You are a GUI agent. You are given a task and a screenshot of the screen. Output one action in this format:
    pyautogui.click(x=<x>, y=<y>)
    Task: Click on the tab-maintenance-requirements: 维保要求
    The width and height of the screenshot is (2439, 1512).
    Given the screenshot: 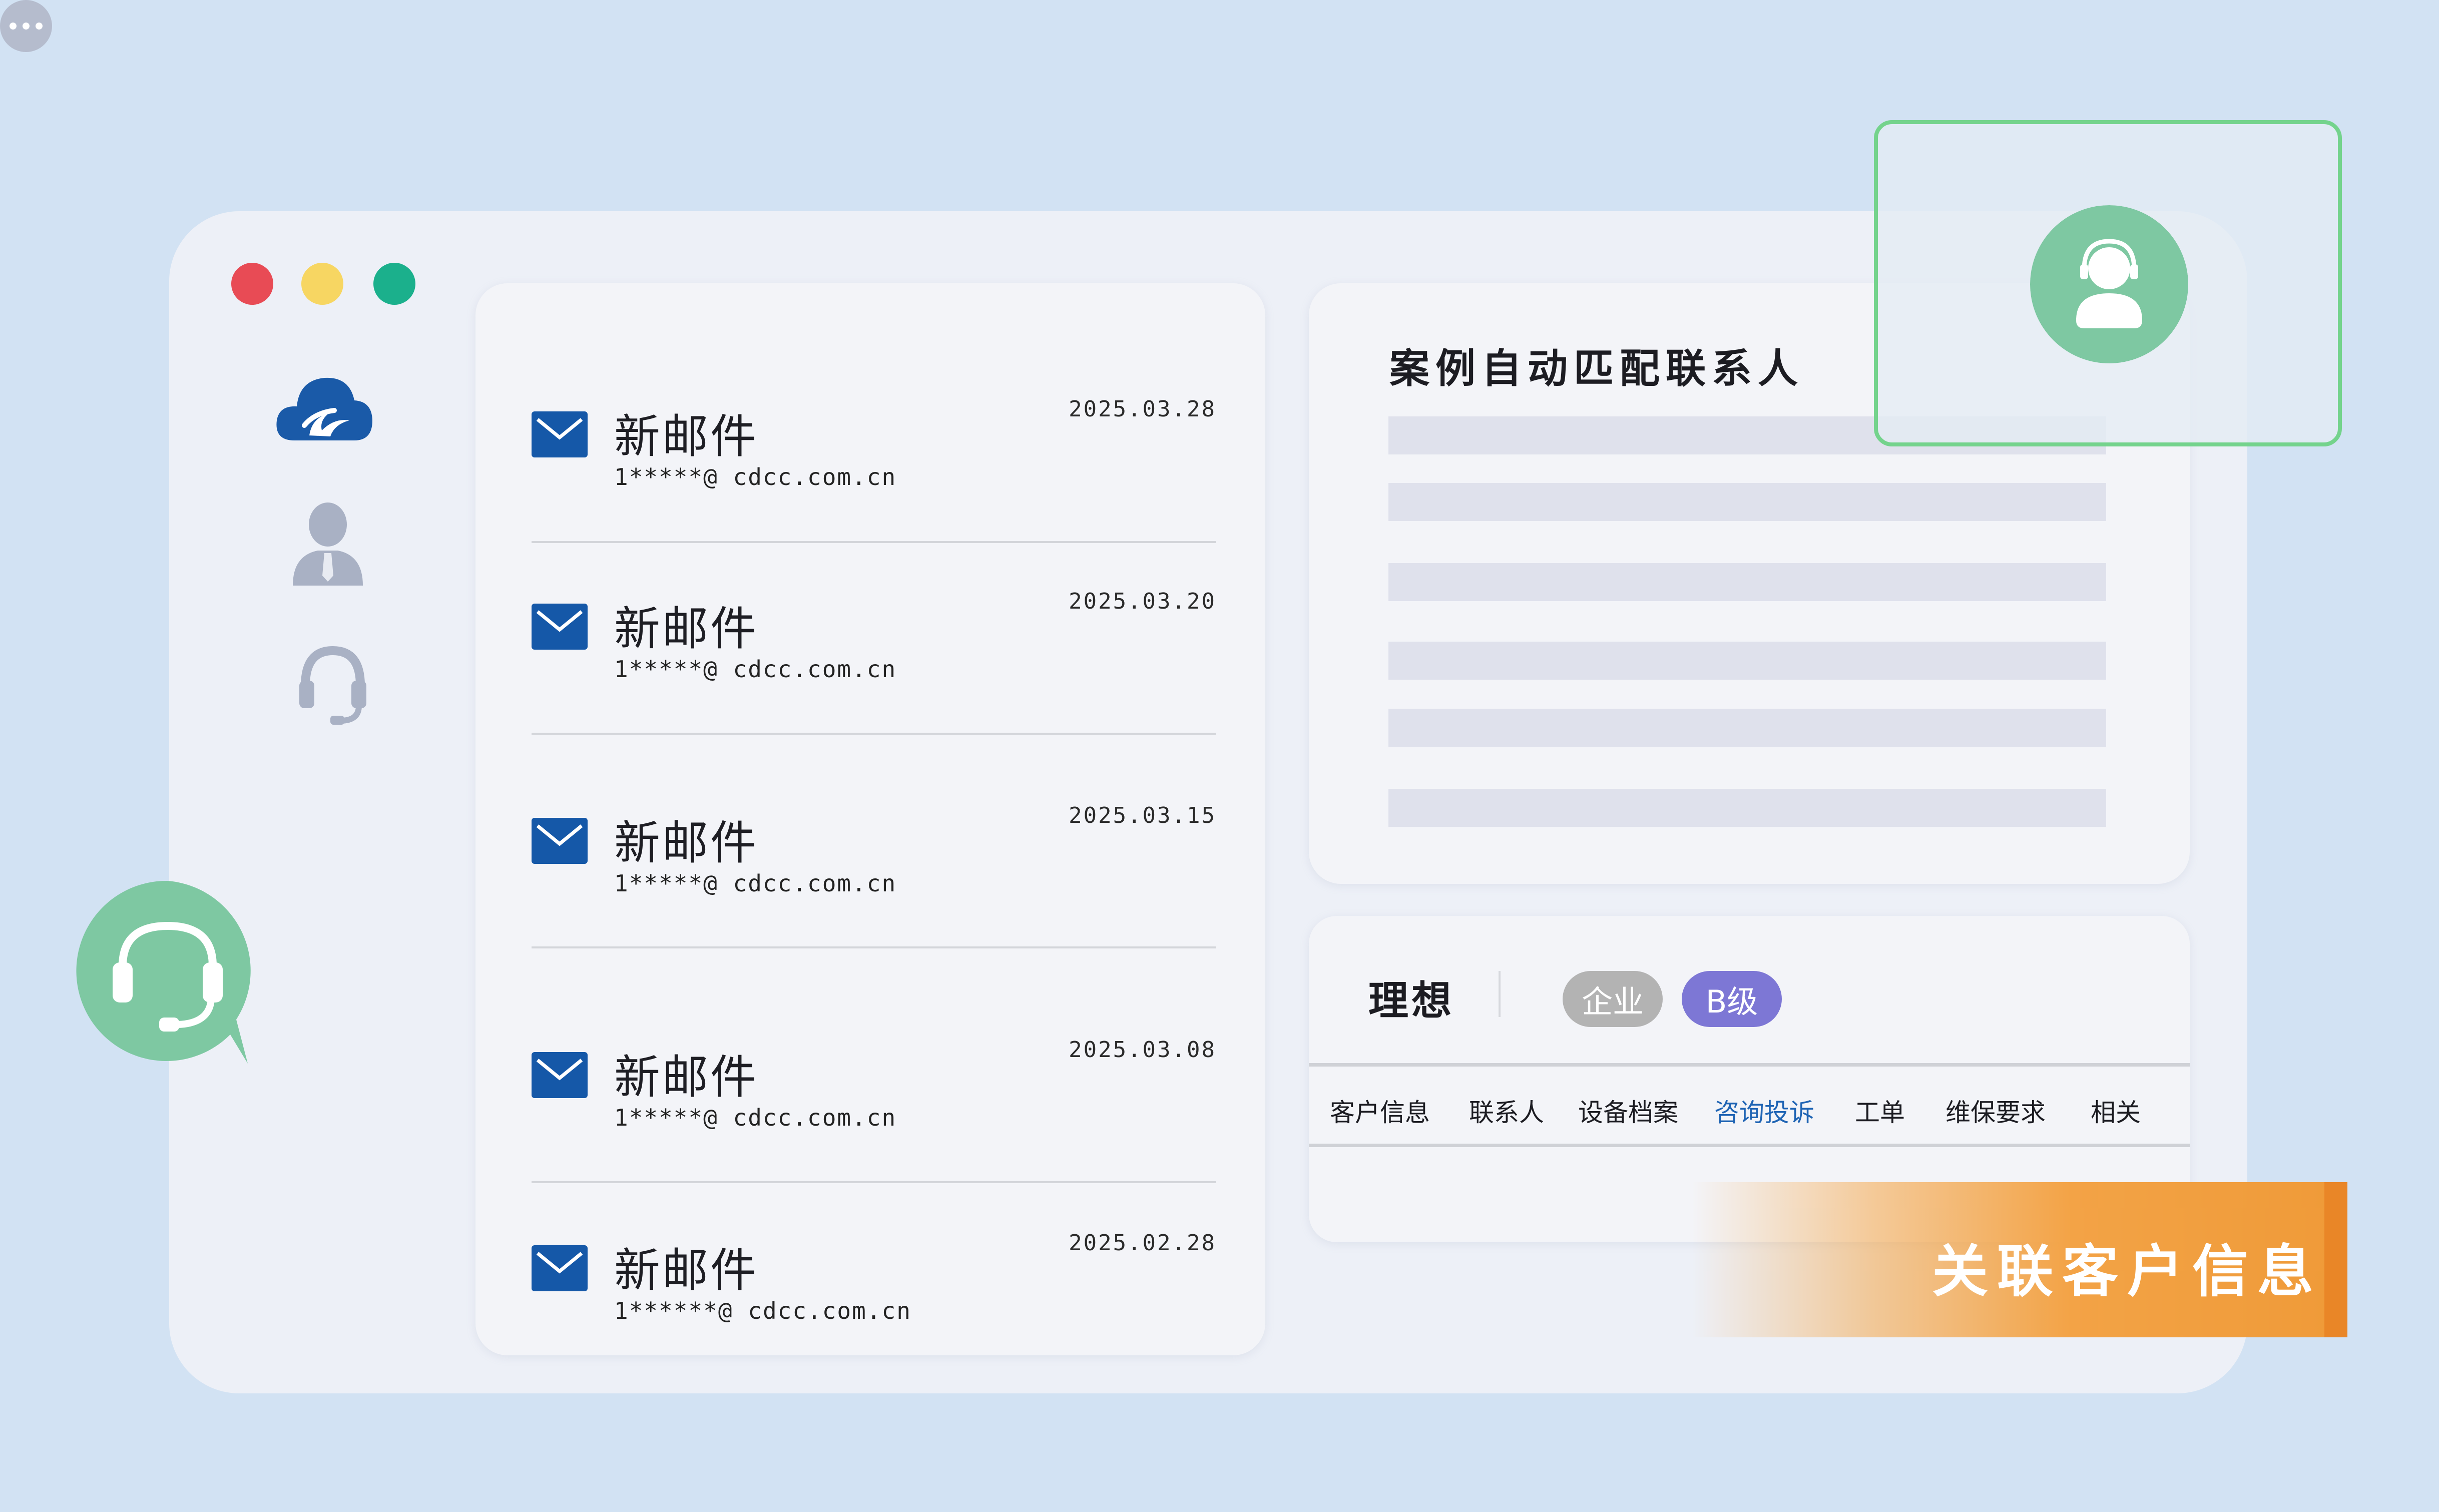 What is the action you would take?
    pyautogui.click(x=1996, y=1111)
    